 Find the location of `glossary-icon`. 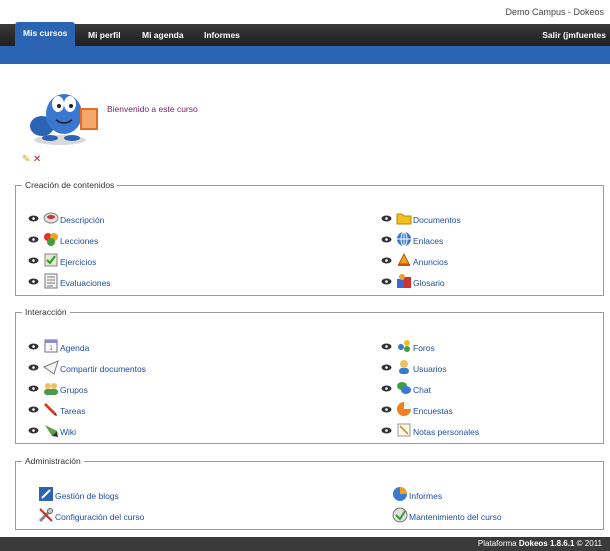

glossary-icon is located at coordinates (404, 281).